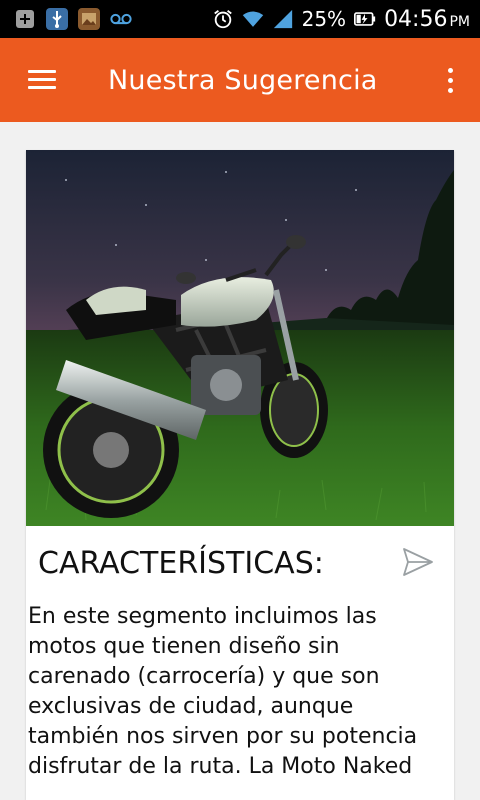  Describe the element at coordinates (223, 19) in the screenshot. I see `alarm-icon` at that location.